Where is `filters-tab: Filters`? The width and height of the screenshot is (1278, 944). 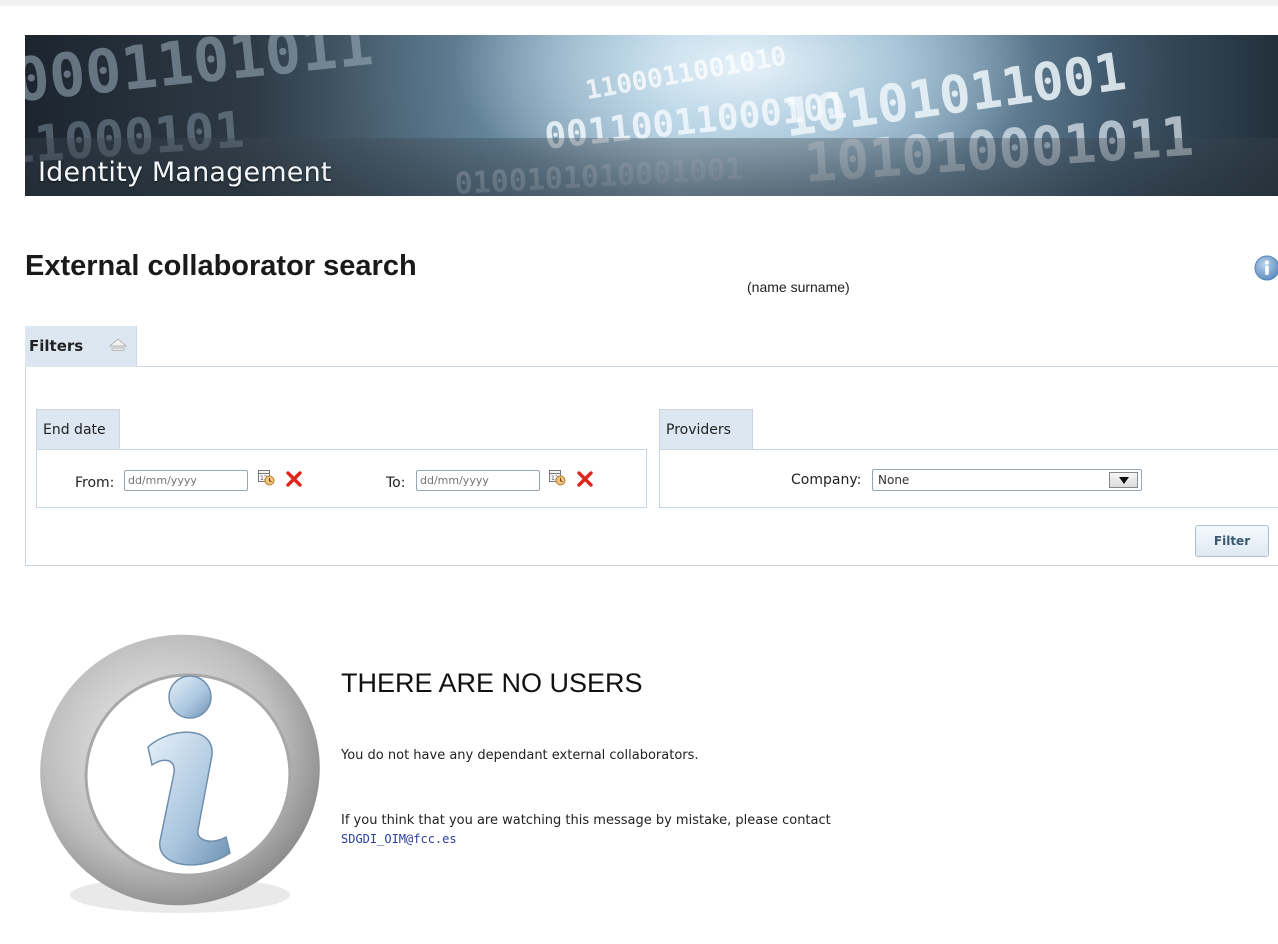 filters-tab: Filters is located at coordinates (81, 346).